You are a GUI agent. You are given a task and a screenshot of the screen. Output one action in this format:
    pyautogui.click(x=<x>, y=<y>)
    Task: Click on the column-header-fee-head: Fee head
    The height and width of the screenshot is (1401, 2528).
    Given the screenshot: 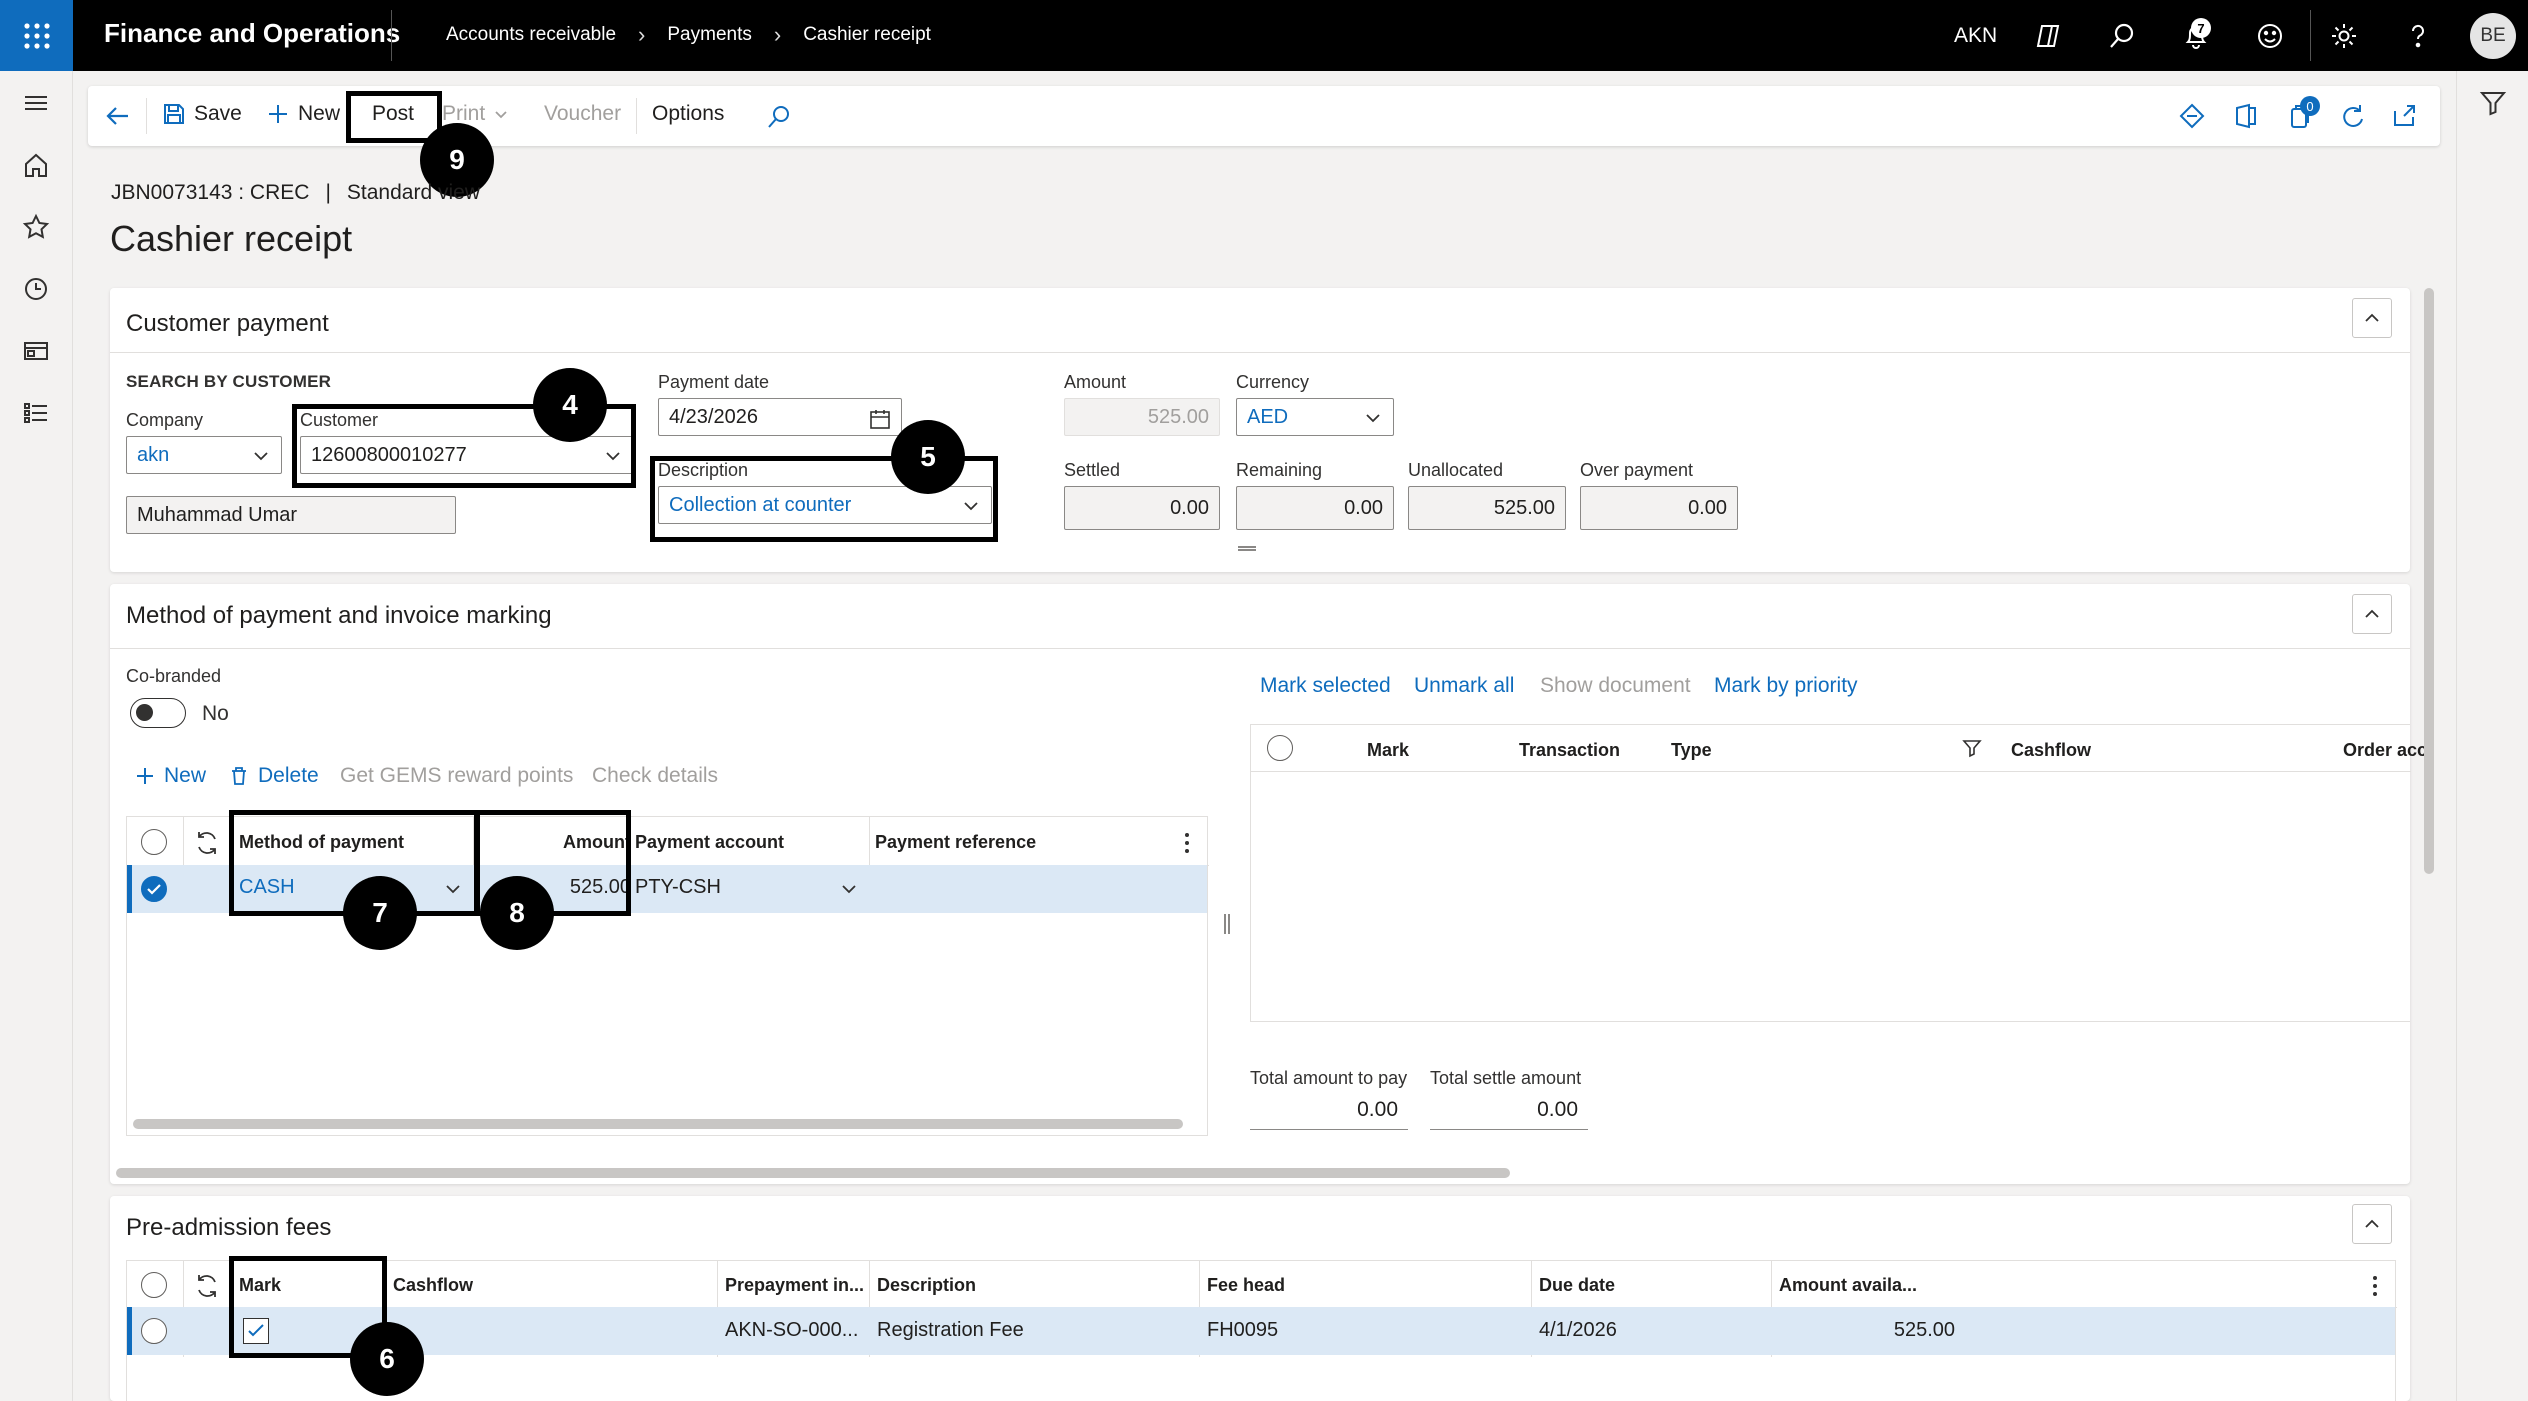 What is the action you would take?
    pyautogui.click(x=1246, y=1285)
    